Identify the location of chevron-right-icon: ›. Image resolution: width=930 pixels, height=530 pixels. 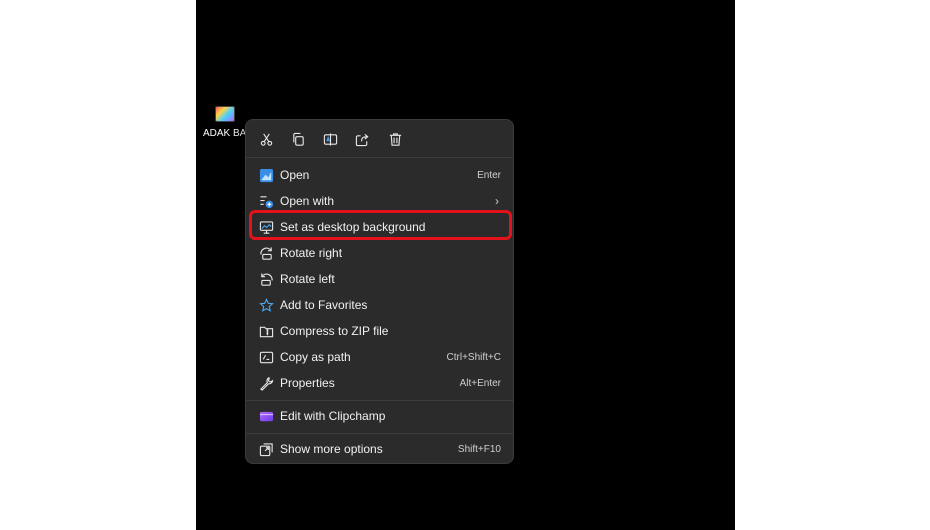
(497, 201).